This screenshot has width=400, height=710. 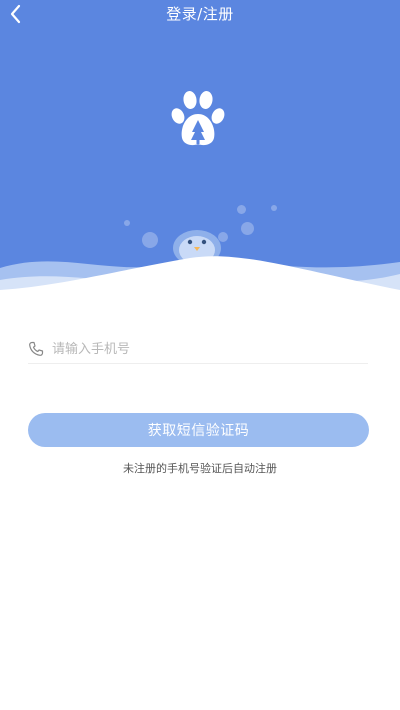 I want to click on top-bar: 登录/注册, so click(x=200, y=14).